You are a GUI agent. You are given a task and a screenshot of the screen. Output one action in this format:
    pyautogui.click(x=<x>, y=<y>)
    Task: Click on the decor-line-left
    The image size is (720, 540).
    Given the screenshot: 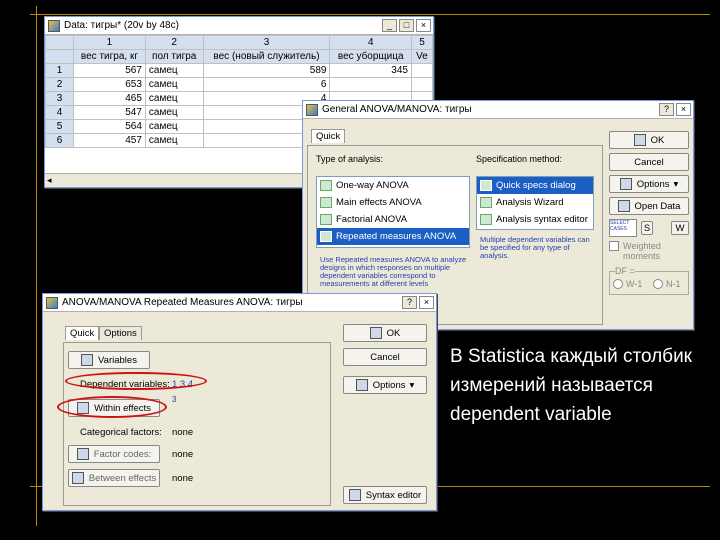 What is the action you would take?
    pyautogui.click(x=36, y=266)
    